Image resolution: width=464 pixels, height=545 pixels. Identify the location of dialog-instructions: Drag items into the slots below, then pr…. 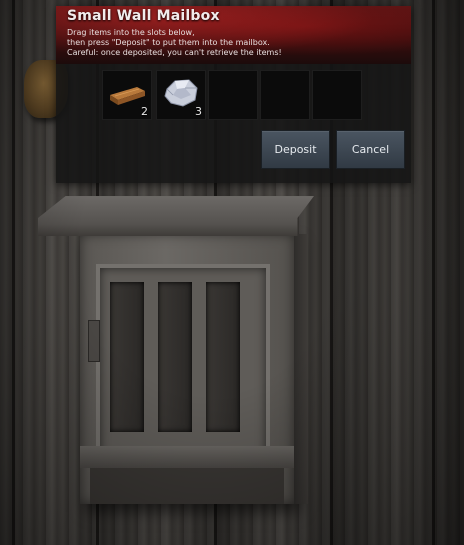
(237, 43).